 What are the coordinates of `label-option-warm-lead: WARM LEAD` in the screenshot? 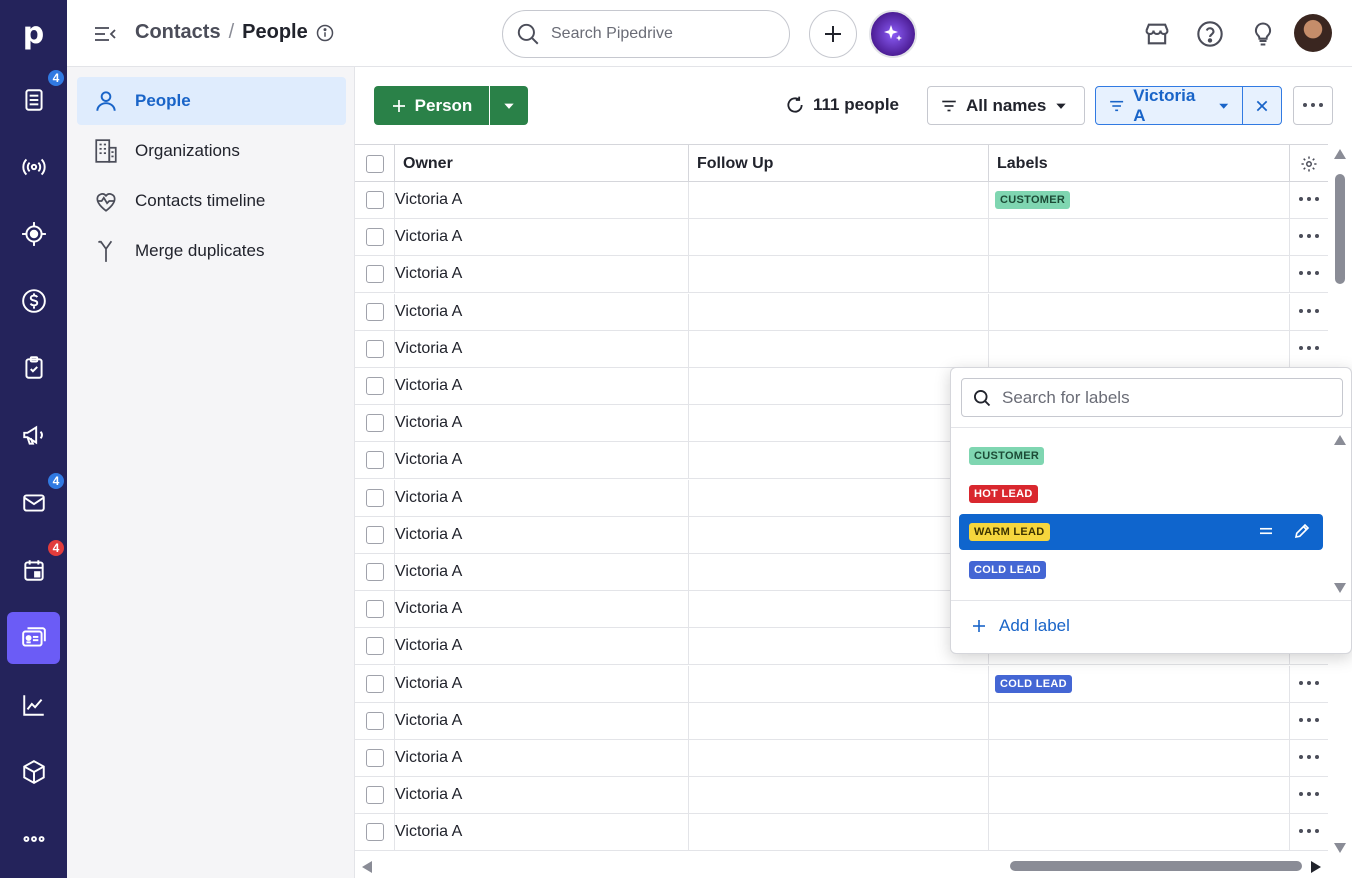 It's located at (1141, 532).